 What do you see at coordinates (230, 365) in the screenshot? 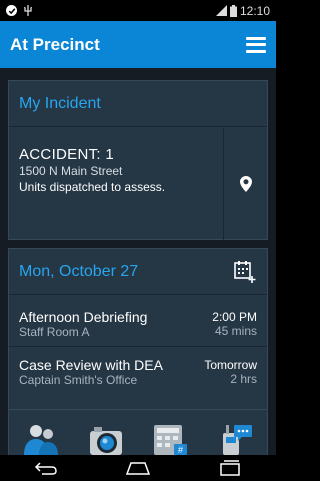
I see `event-time: Tomorrow` at bounding box center [230, 365].